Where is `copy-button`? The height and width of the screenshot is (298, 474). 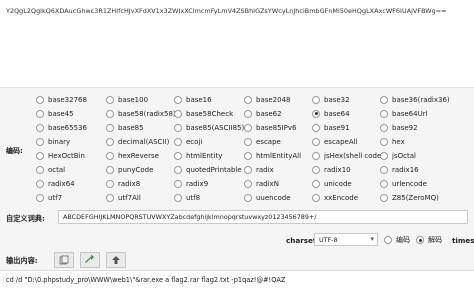
copy-button is located at coordinates (64, 260).